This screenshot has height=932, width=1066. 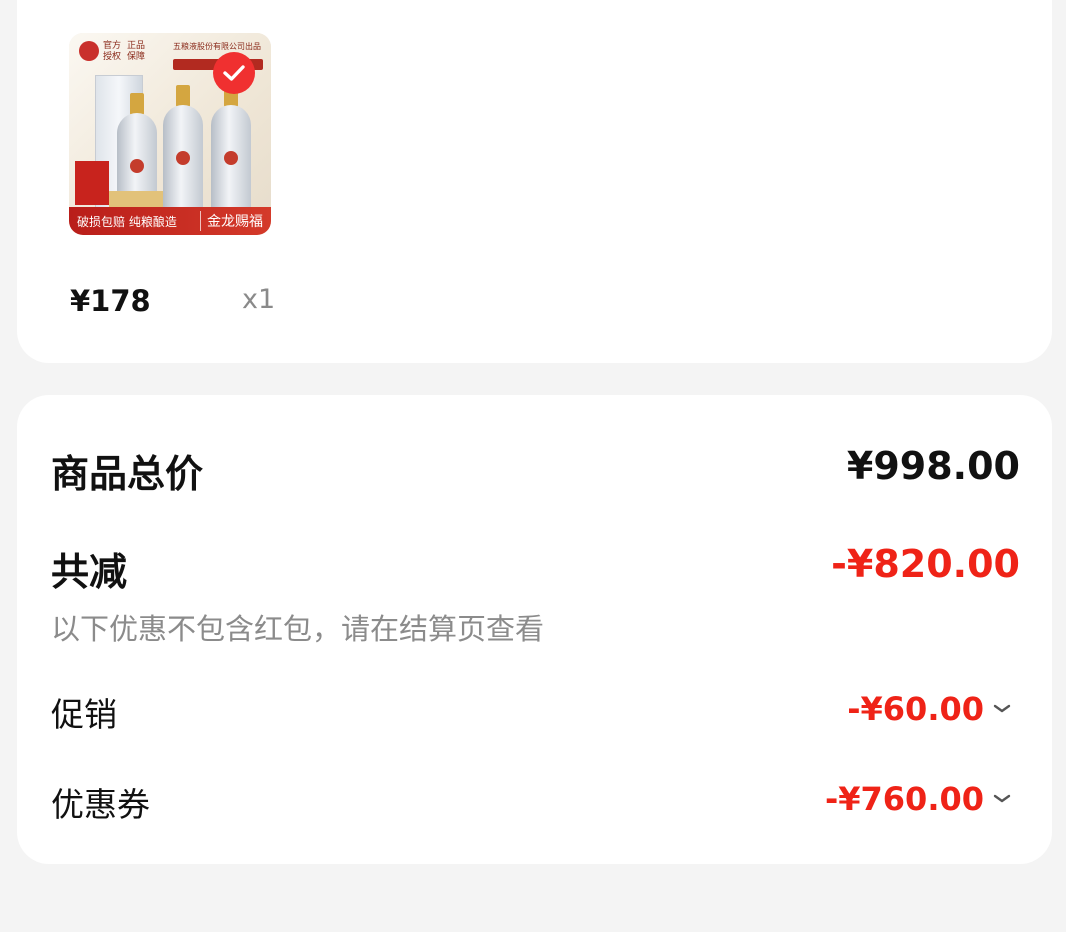 I want to click on coupon-row-toggle: -¥760.00, so click(x=918, y=799).